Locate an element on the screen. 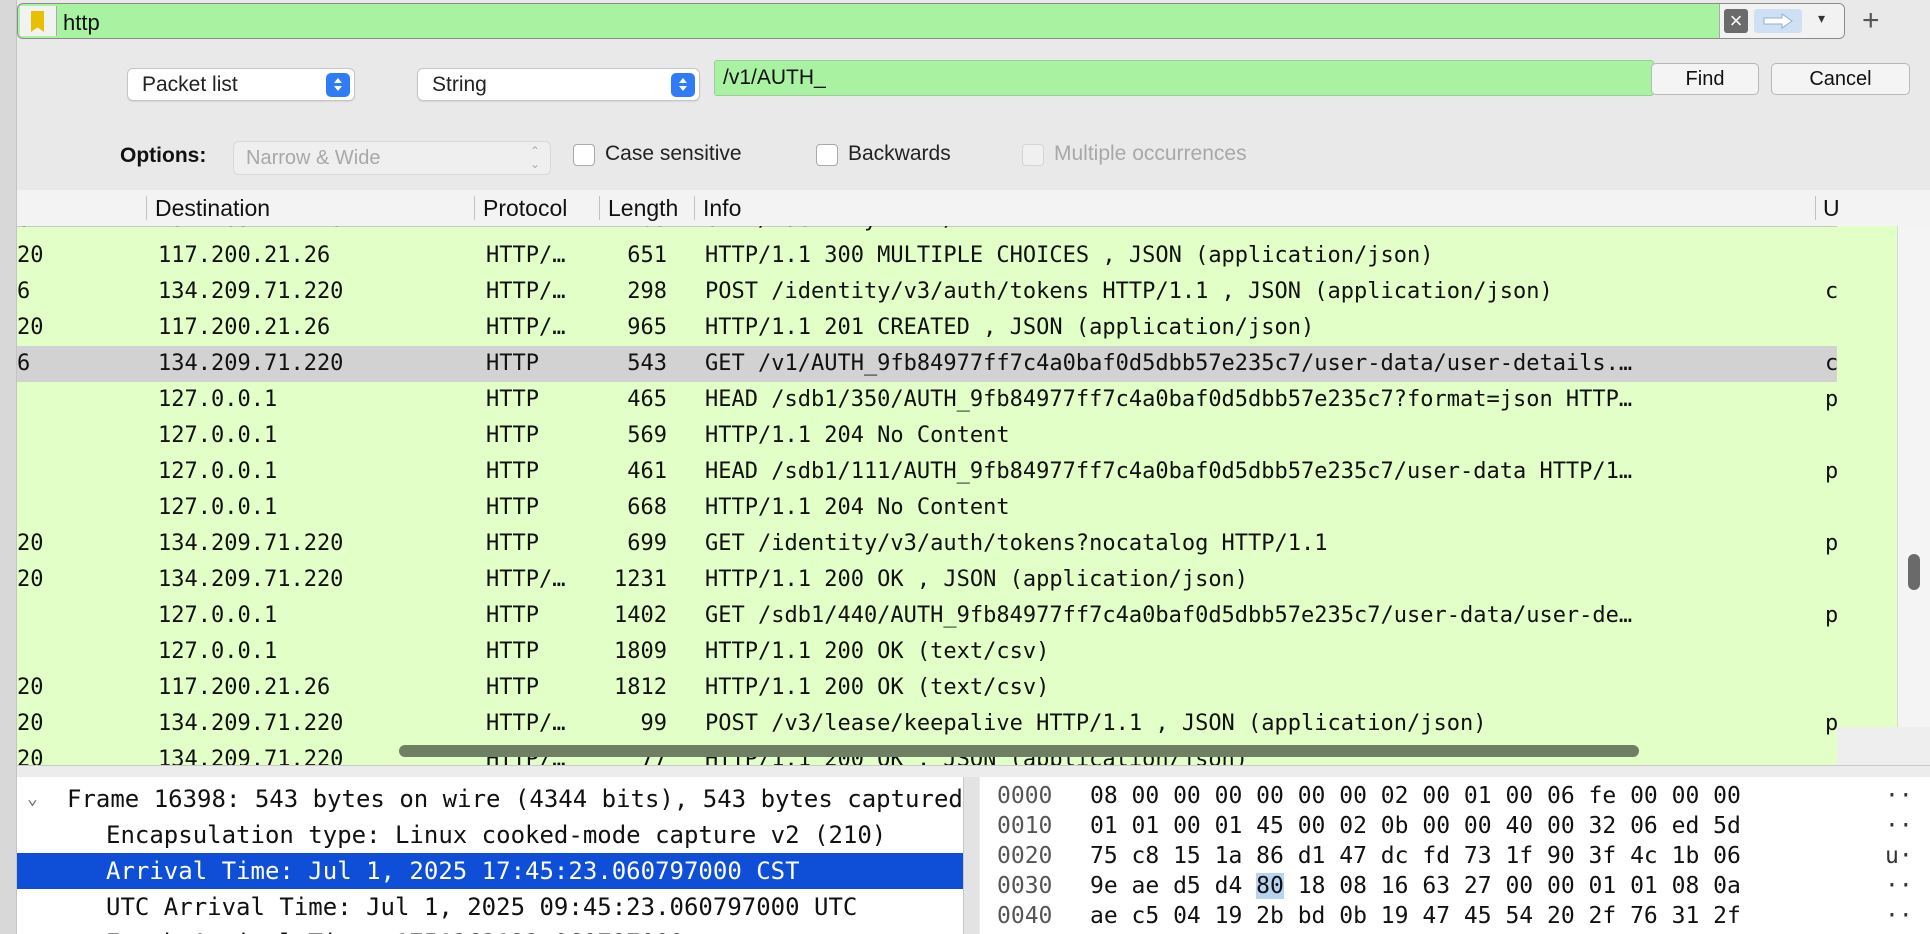 The height and width of the screenshot is (934, 1930). cancel-button: Cancel is located at coordinates (1840, 79).